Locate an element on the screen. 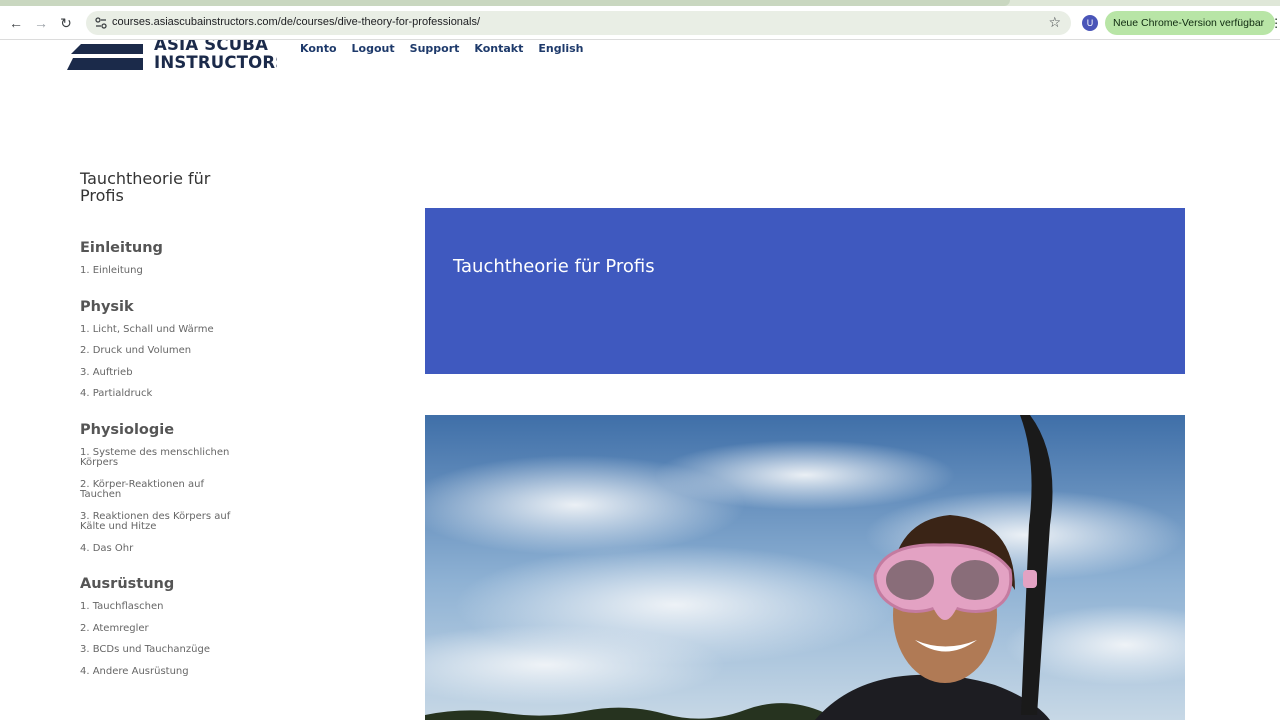 This screenshot has height=720, width=1280. logo-text: ASIA SCUBA INSTRUCTORS is located at coordinates (215, 56).